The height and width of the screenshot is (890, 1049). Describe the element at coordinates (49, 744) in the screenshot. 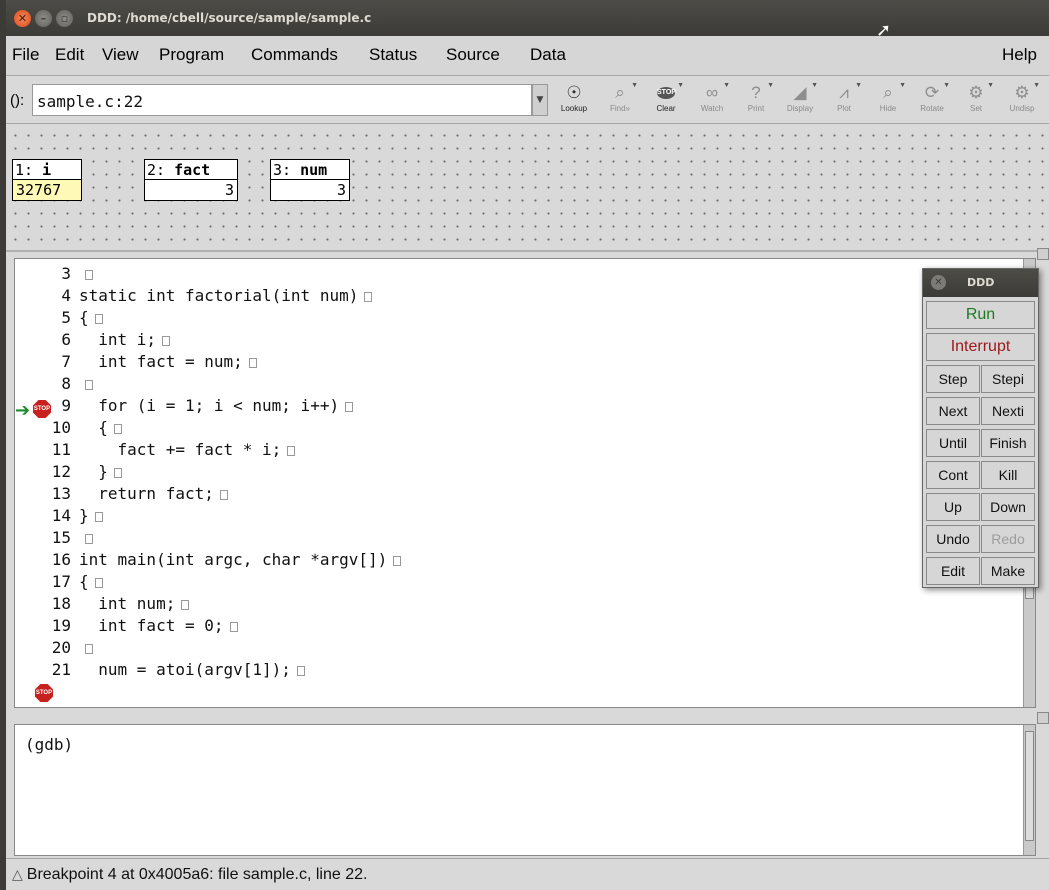

I see `gdb-prompt: (gdb)` at that location.